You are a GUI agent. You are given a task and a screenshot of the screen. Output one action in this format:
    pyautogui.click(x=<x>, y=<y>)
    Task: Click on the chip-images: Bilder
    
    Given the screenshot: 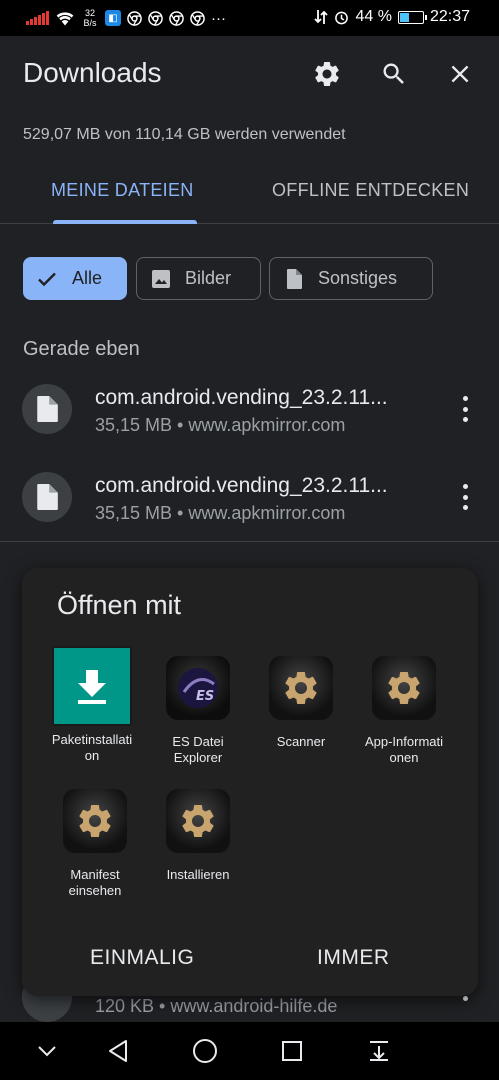 What is the action you would take?
    pyautogui.click(x=198, y=278)
    